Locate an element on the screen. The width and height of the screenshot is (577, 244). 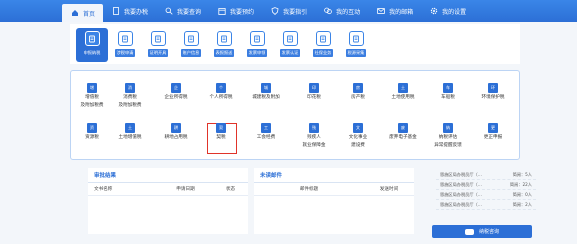
tax-type-icon: 契 is located at coordinates (221, 128).